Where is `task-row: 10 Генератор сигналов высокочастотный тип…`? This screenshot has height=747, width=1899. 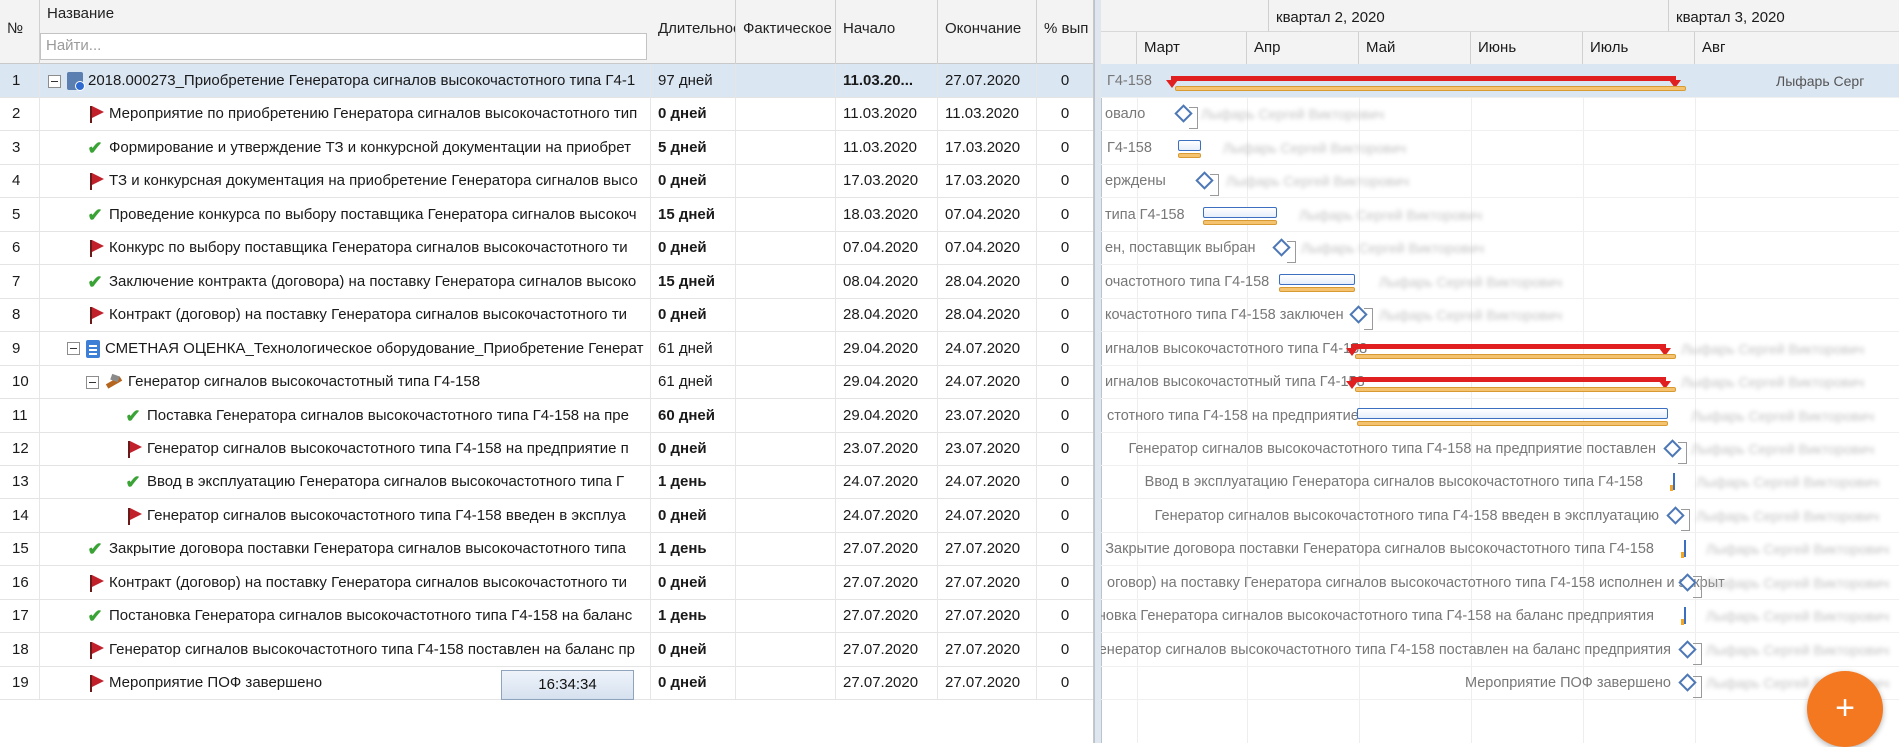
task-row: 10 Генератор сигналов высокочастотный тип… is located at coordinates (546, 382).